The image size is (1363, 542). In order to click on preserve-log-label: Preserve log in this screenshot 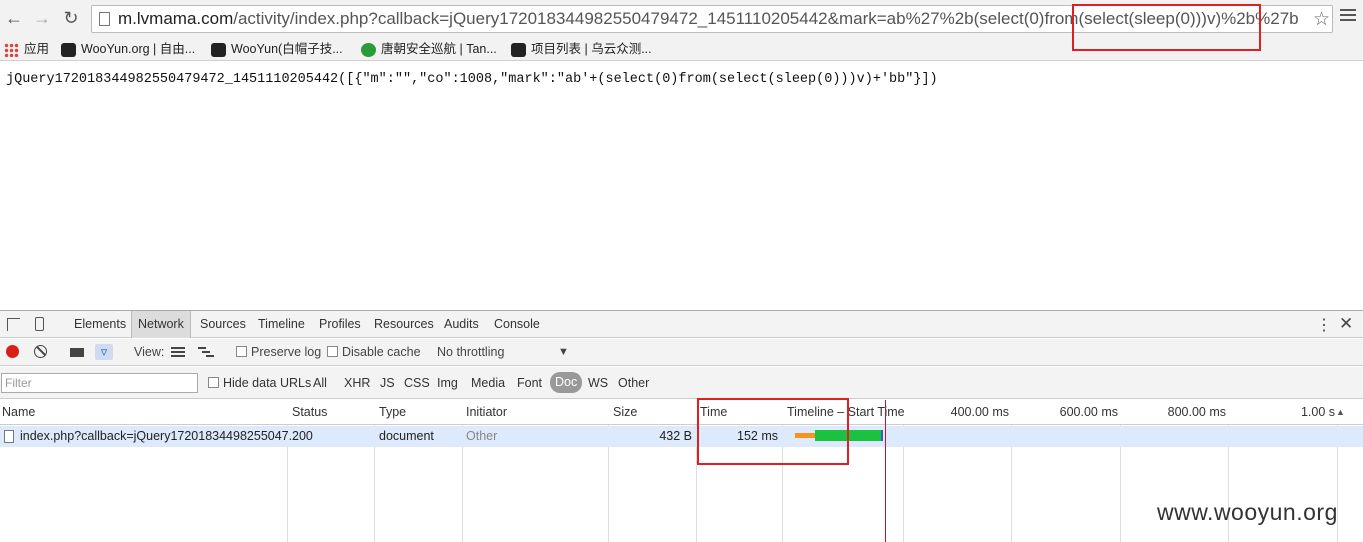, I will do `click(286, 352)`.